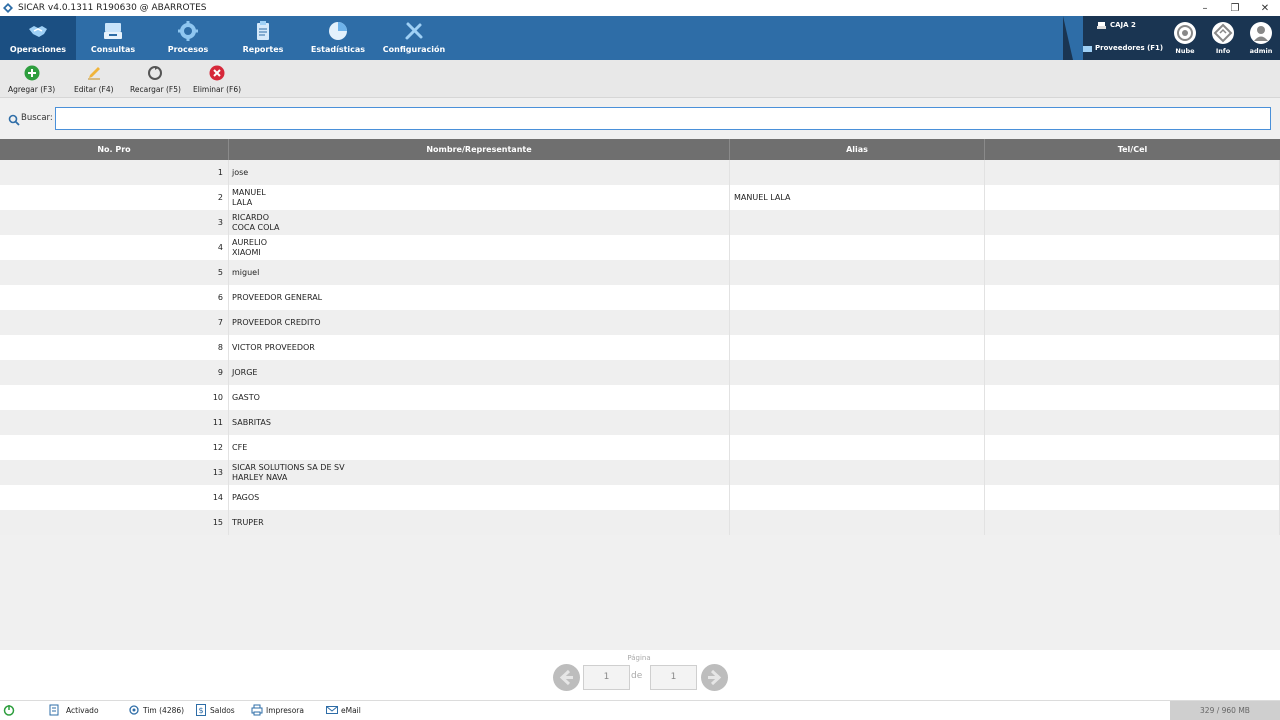  I want to click on register-small-icon, so click(1101, 25).